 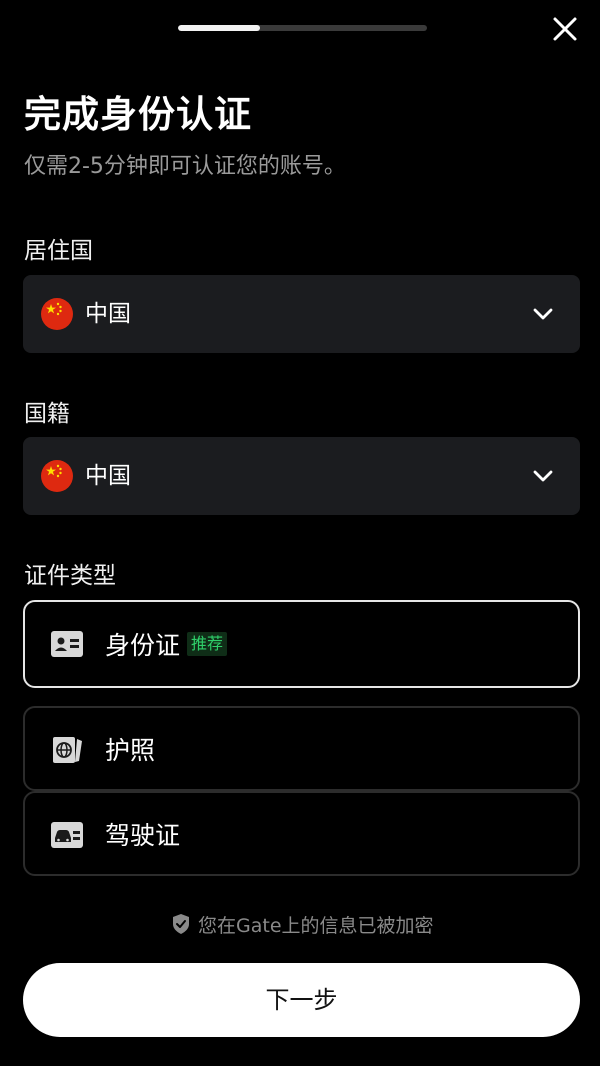 I want to click on passport-icon, so click(x=67, y=750).